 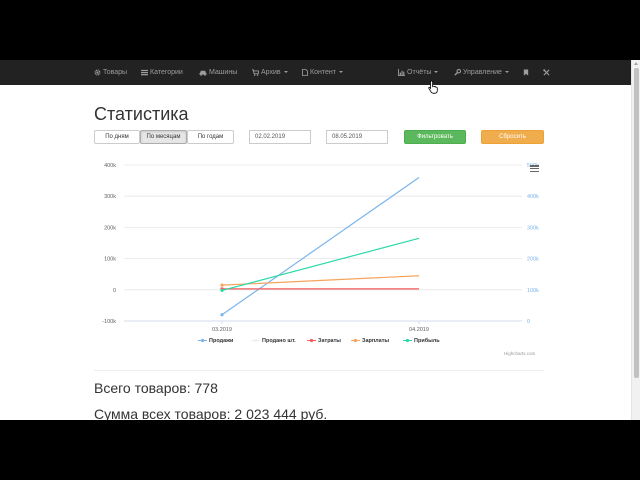 I want to click on bar-chart-icon, so click(x=401, y=72).